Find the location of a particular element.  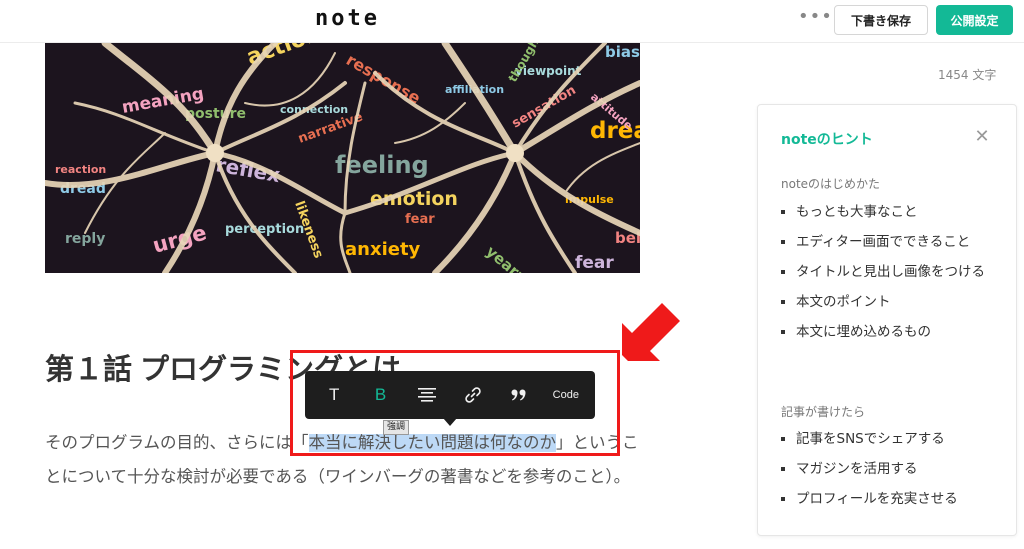

code-button: Code is located at coordinates (566, 395).